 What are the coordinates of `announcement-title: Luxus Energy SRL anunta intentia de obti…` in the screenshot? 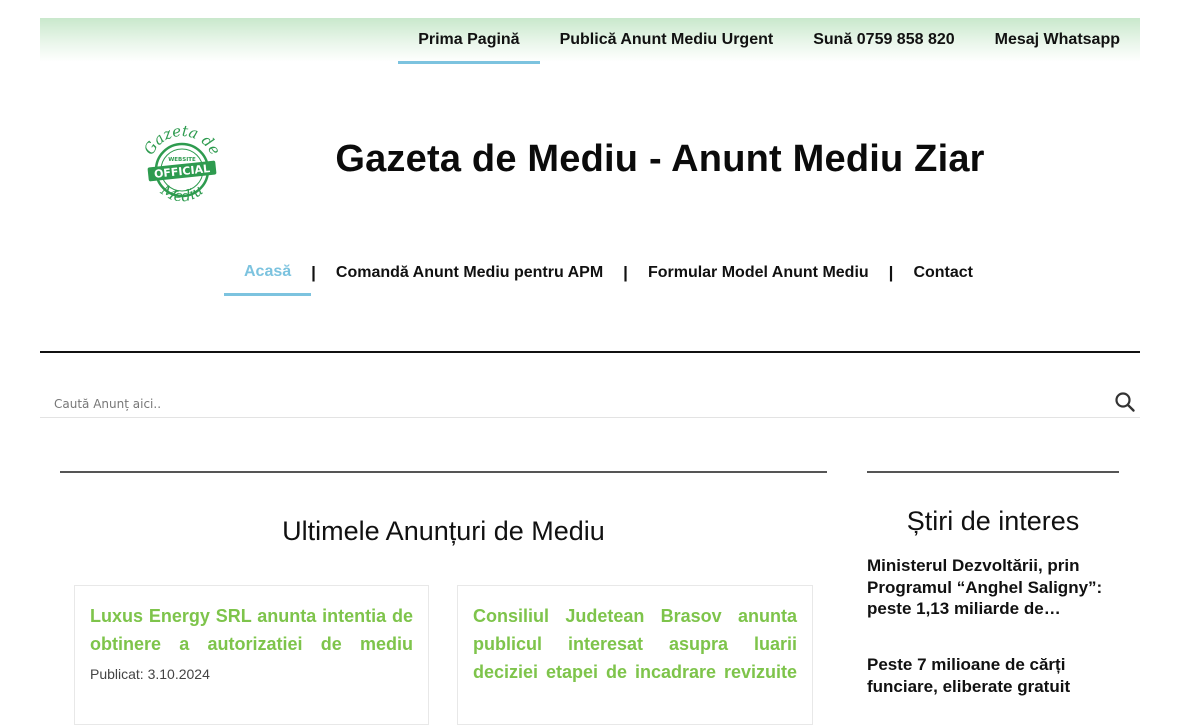 It's located at (251, 630).